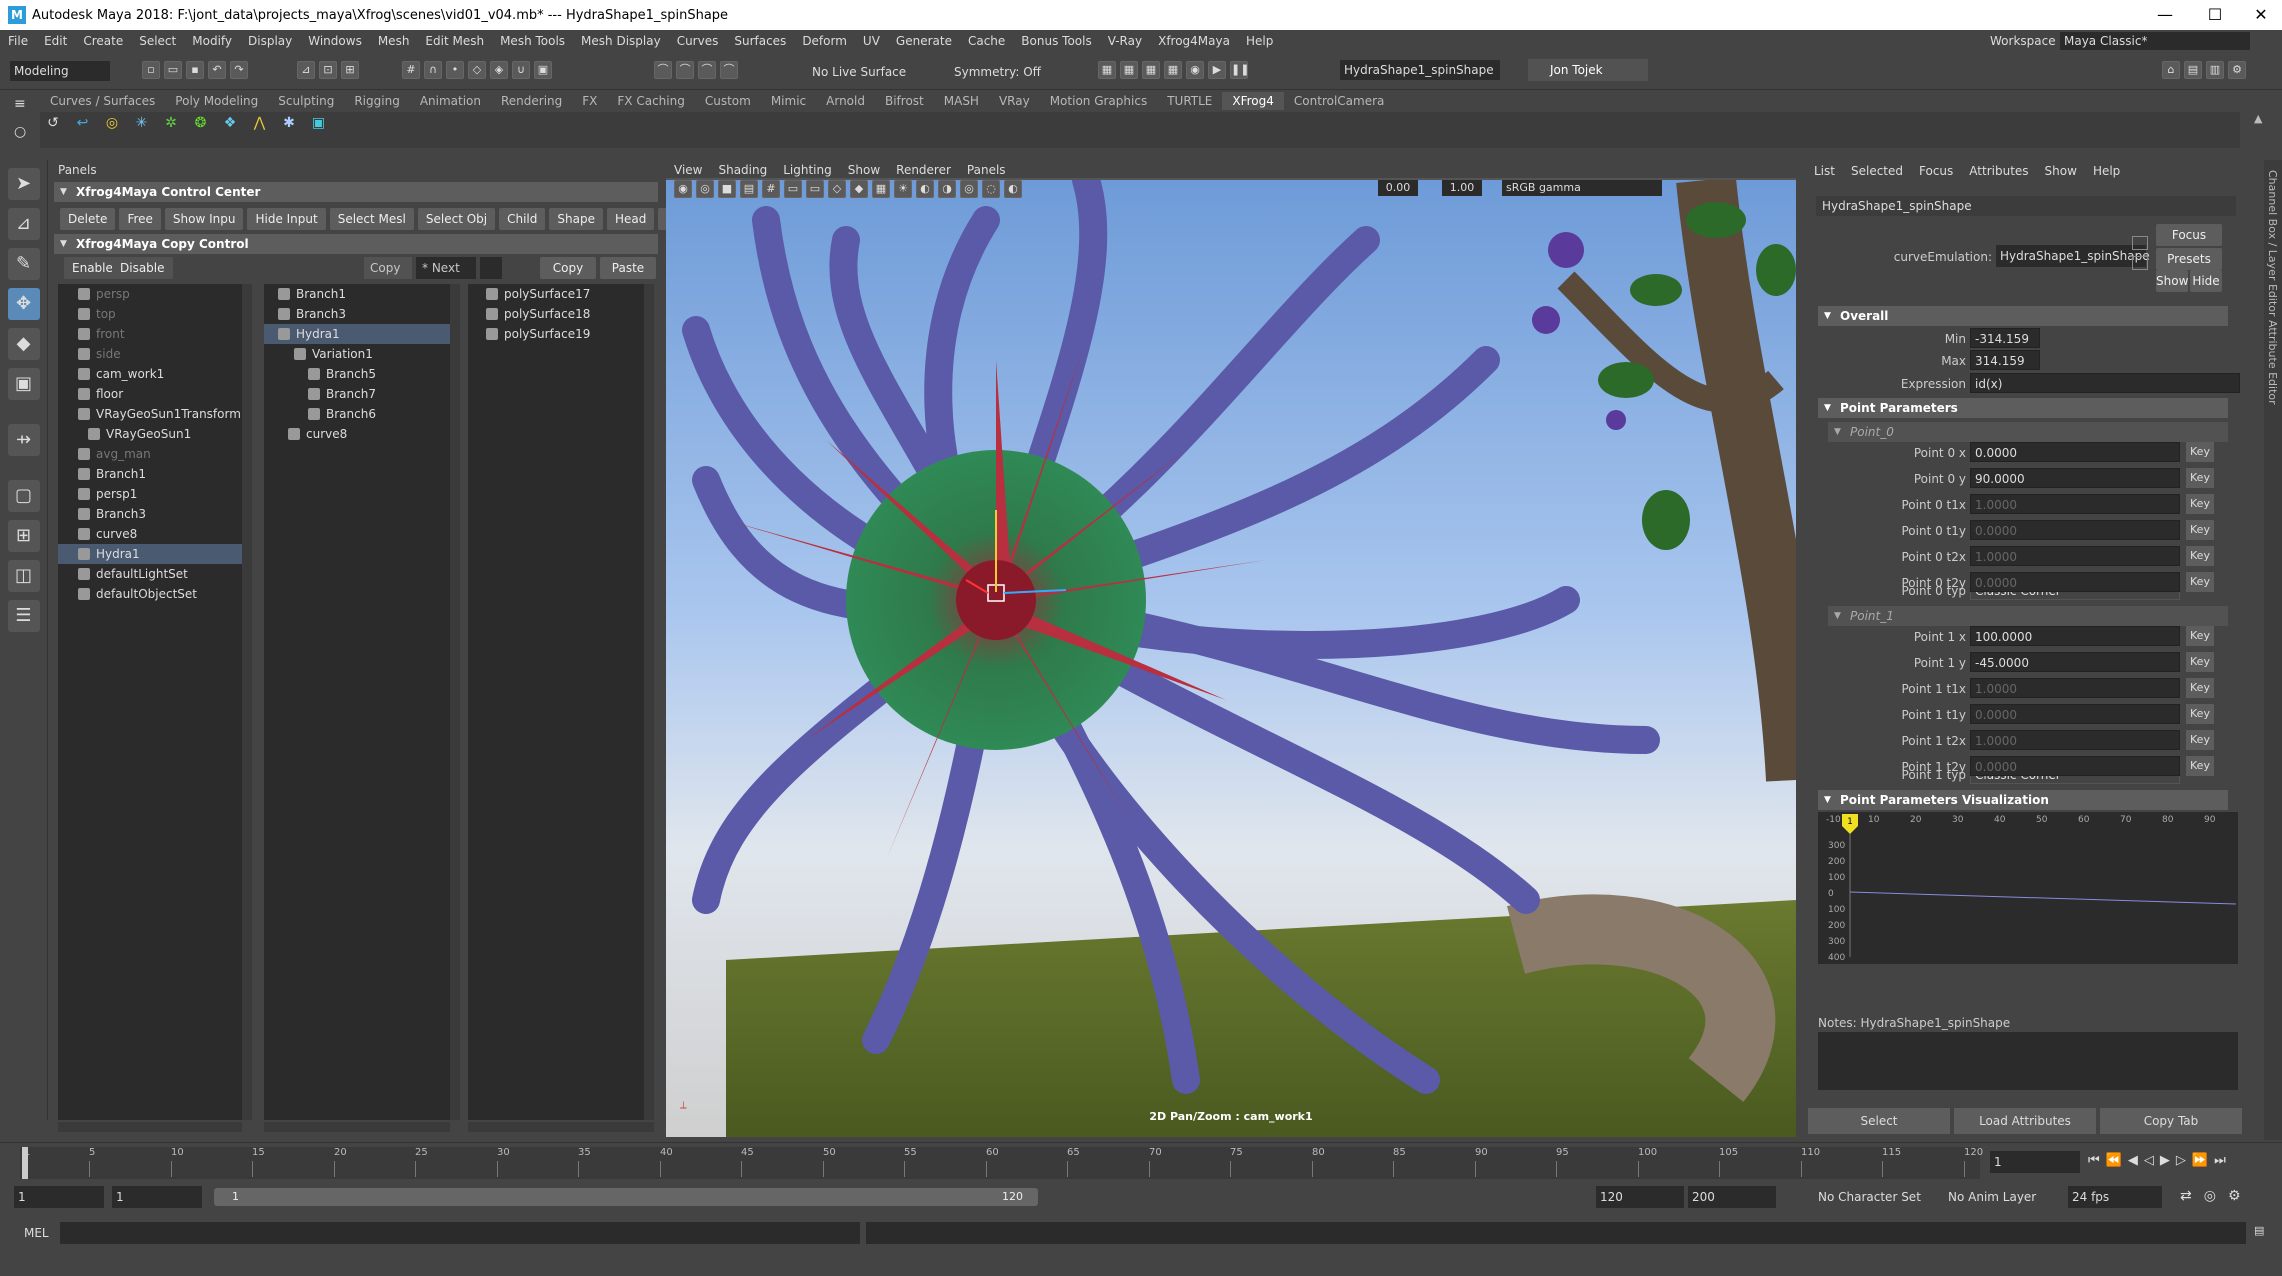 This screenshot has height=1276, width=2282. I want to click on mel-input, so click(460, 1233).